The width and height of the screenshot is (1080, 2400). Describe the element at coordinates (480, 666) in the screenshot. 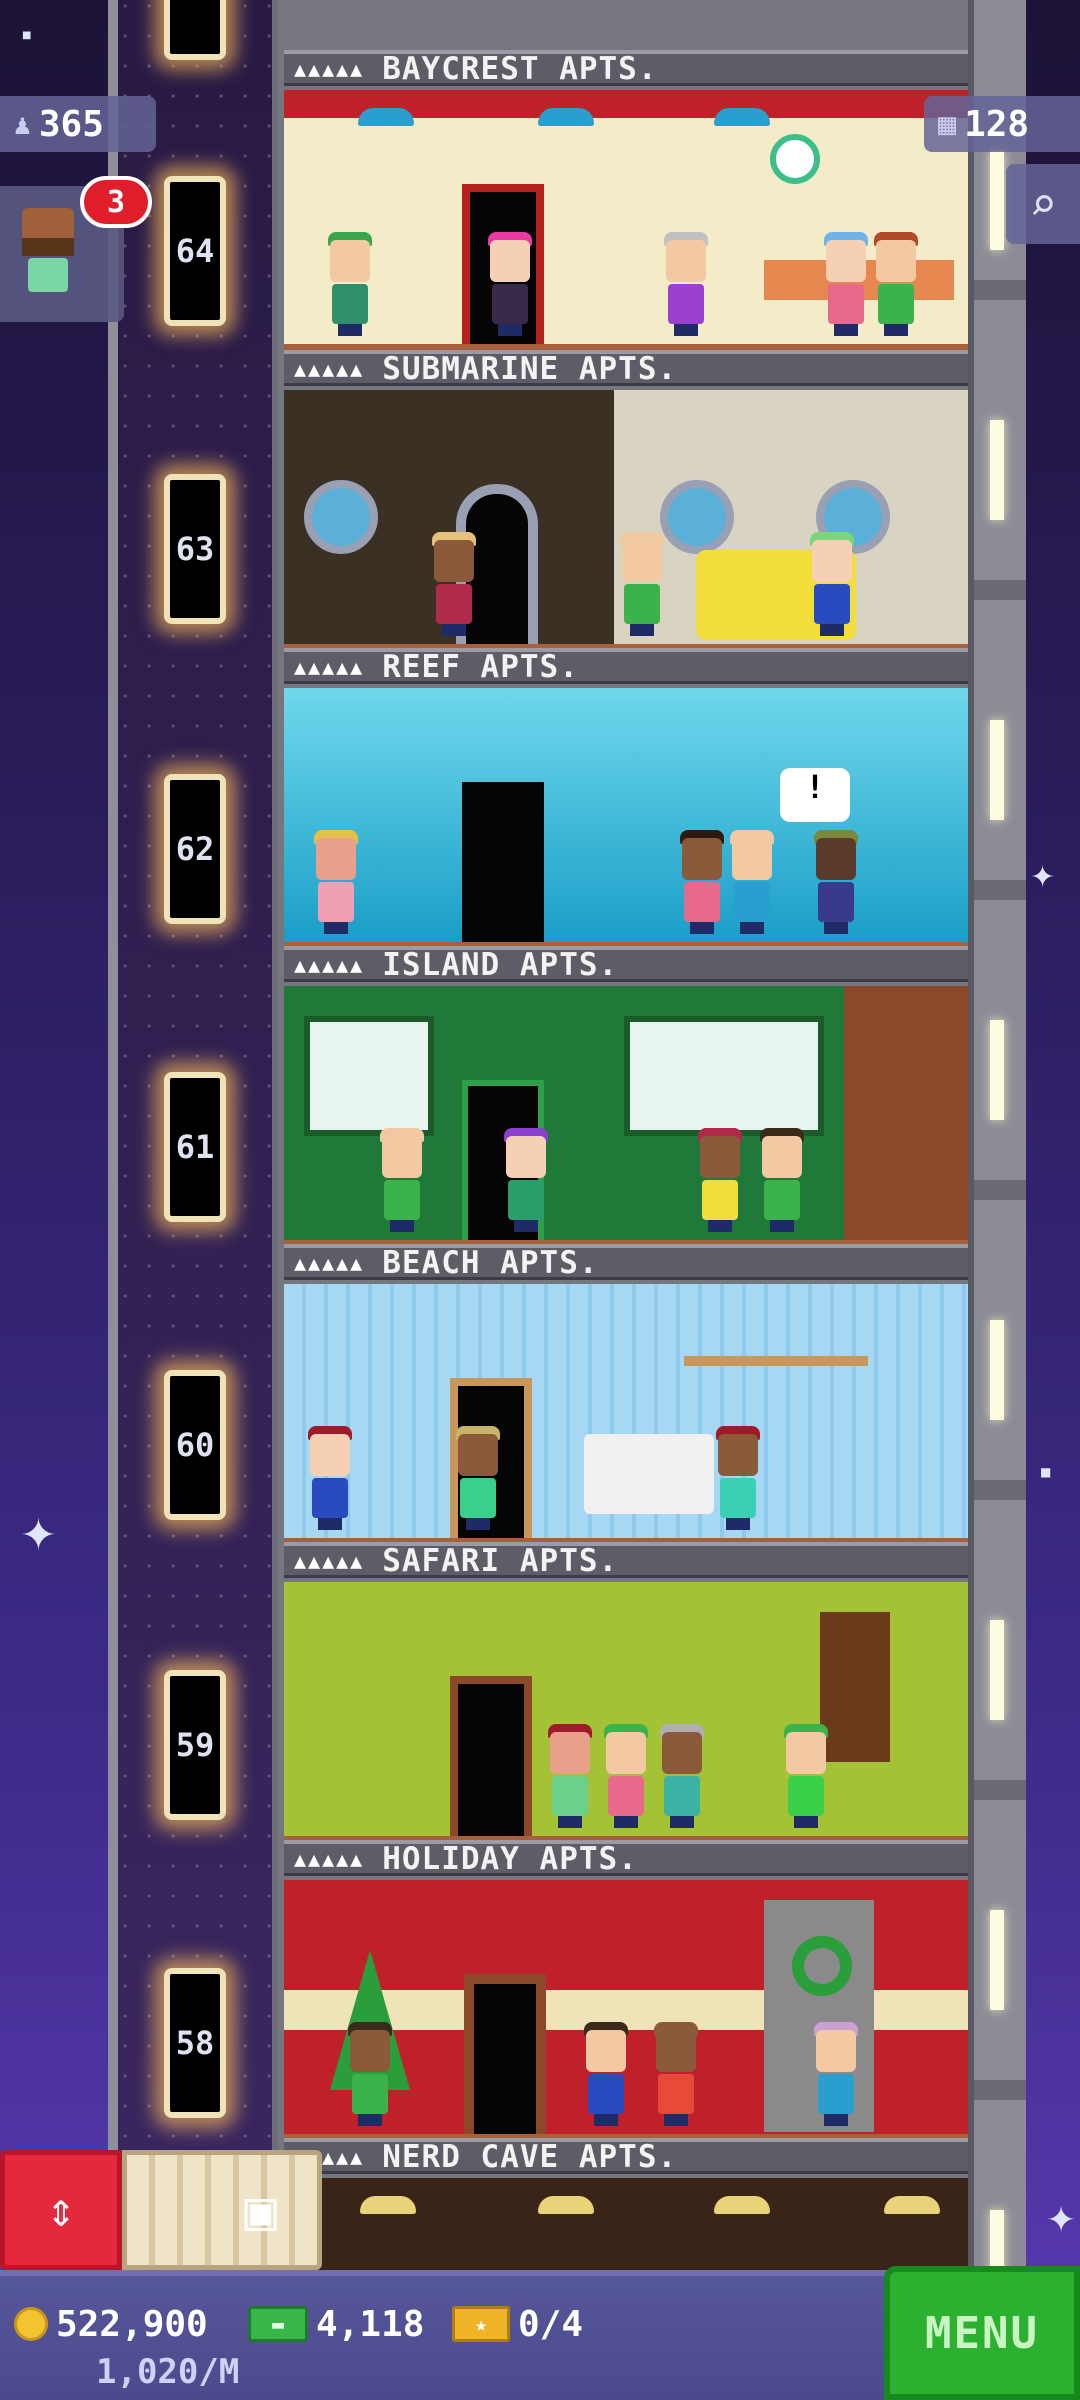

I see `floor-name: REEF APTS.` at that location.